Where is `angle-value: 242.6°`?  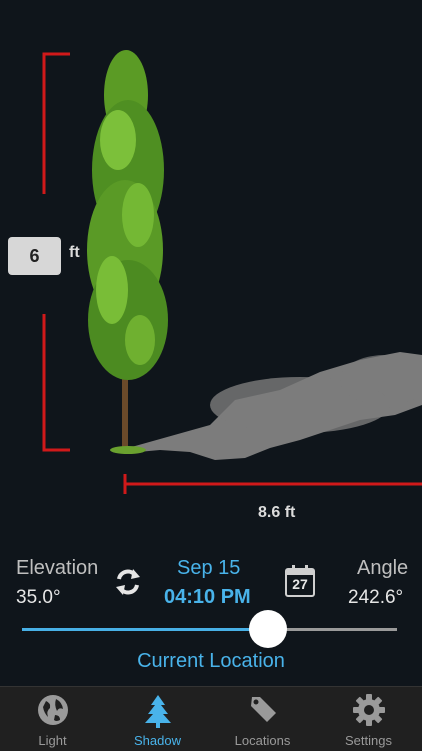
angle-value: 242.6° is located at coordinates (376, 597).